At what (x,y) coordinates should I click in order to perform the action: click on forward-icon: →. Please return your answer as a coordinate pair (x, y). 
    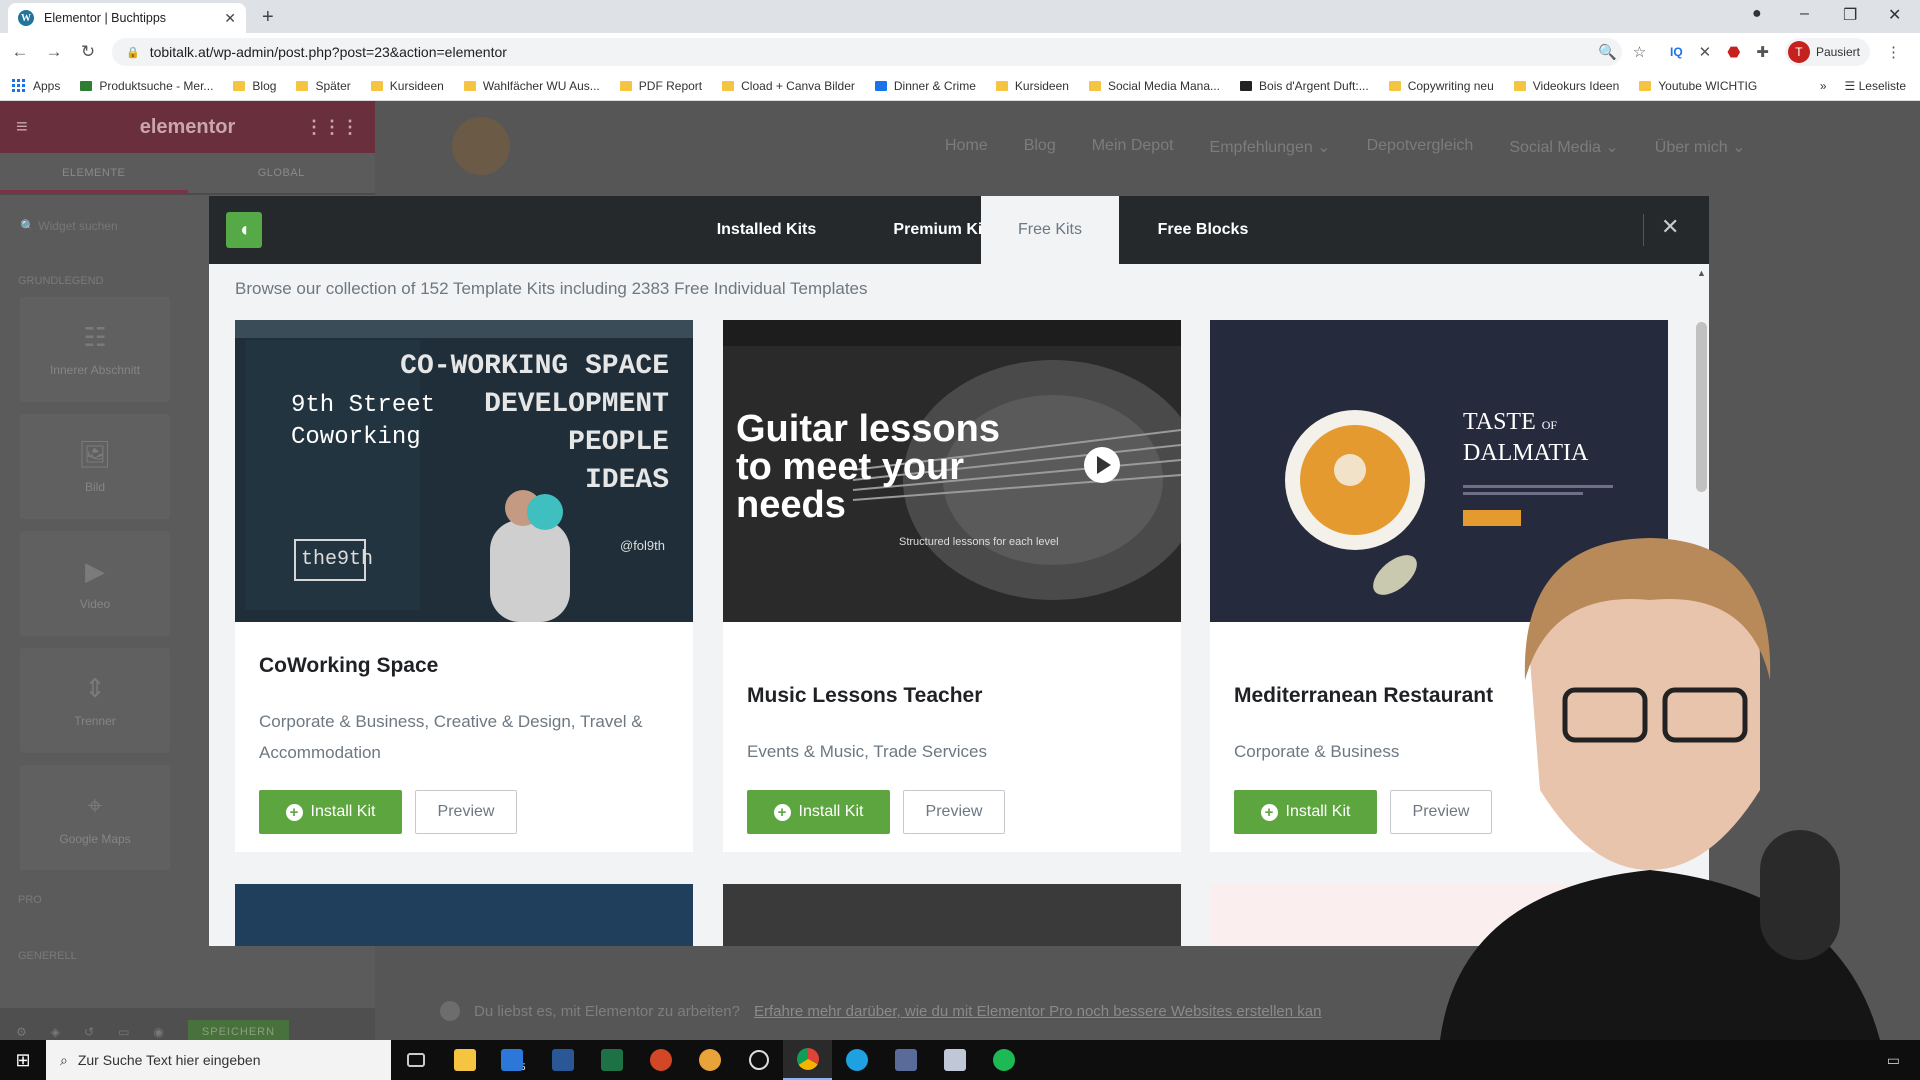
    Looking at the image, I should click on (54, 52).